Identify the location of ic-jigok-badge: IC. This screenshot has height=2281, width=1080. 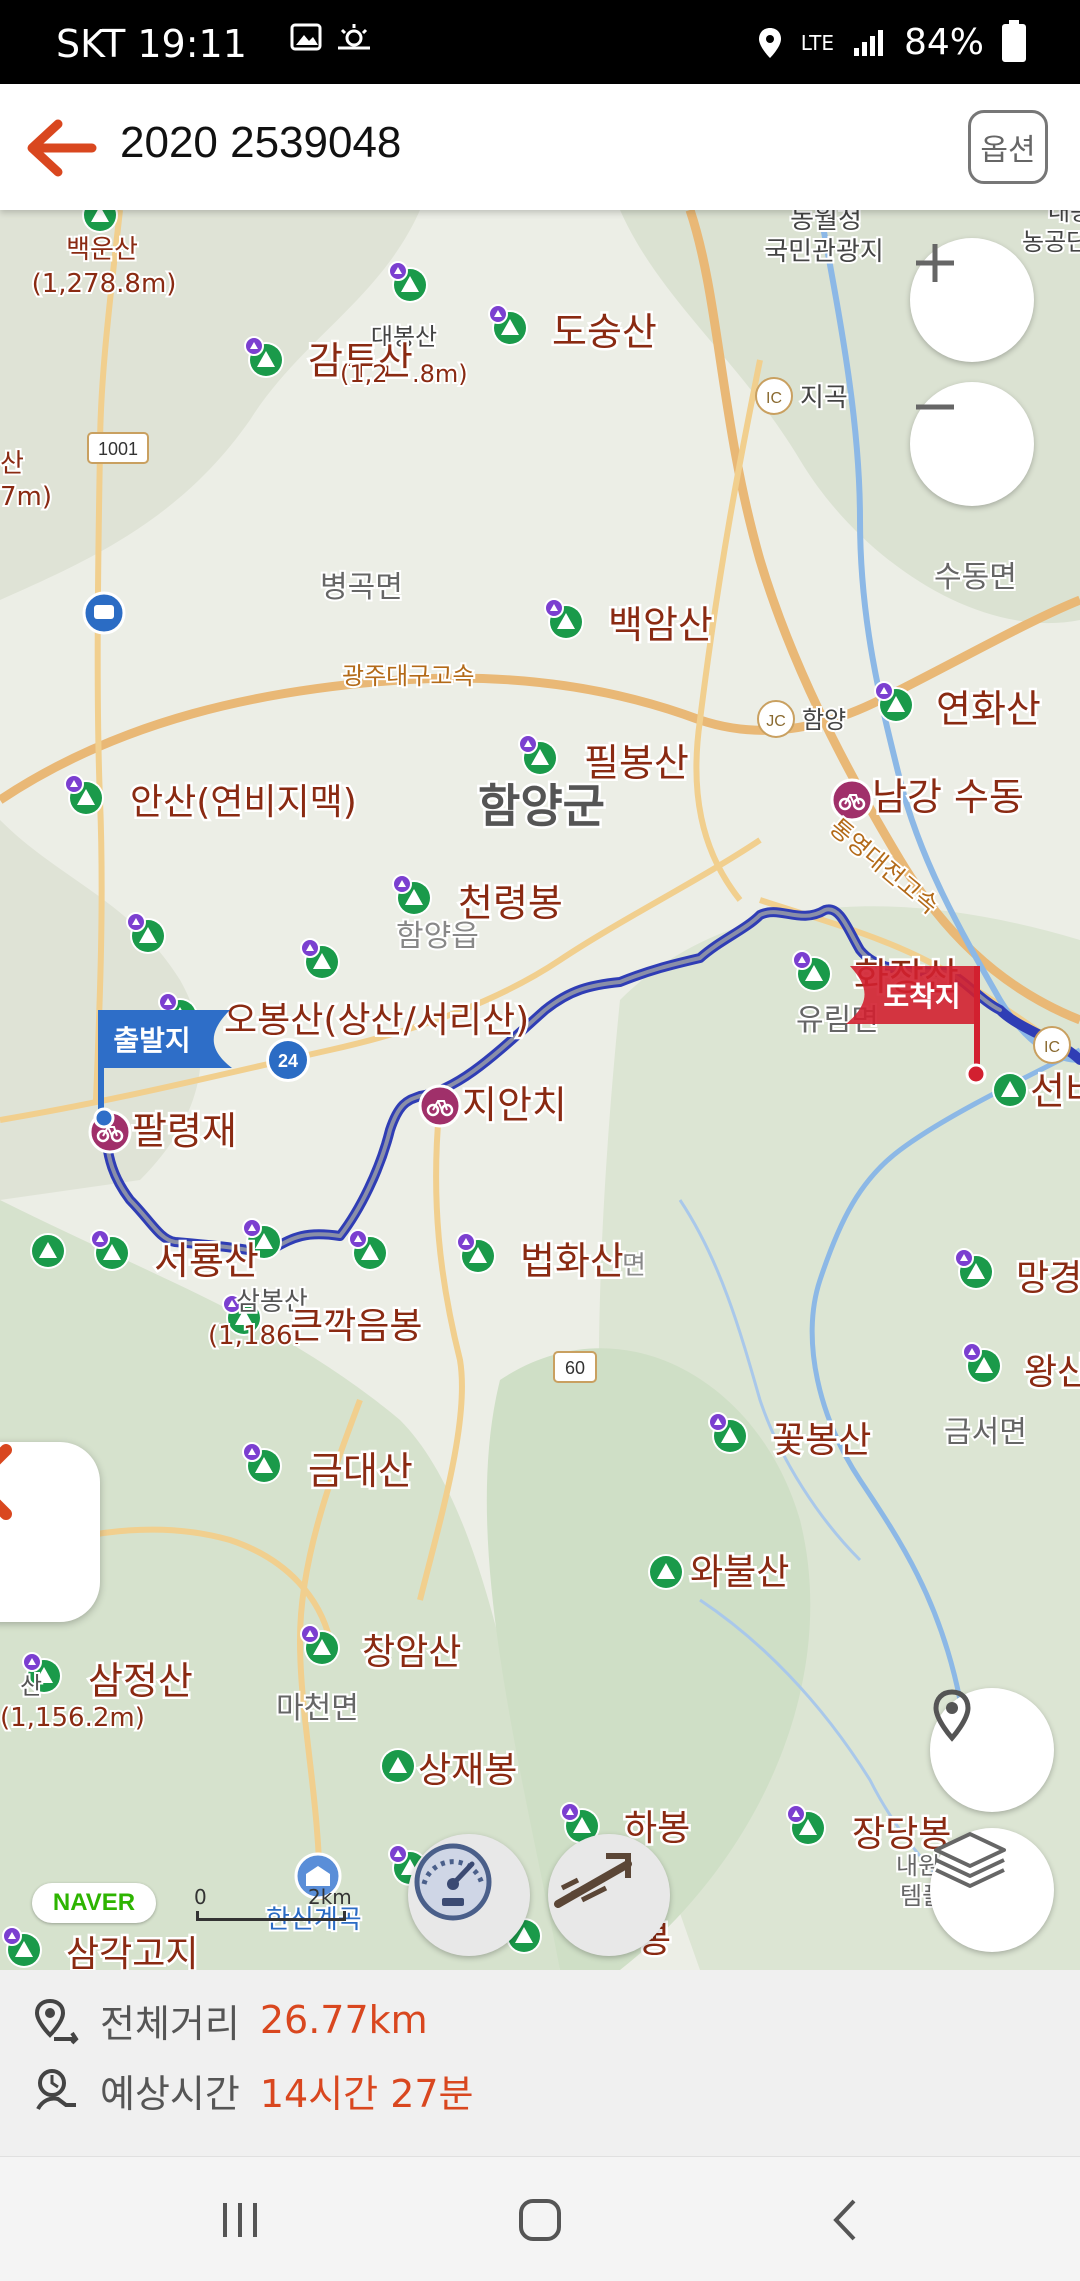
(774, 396).